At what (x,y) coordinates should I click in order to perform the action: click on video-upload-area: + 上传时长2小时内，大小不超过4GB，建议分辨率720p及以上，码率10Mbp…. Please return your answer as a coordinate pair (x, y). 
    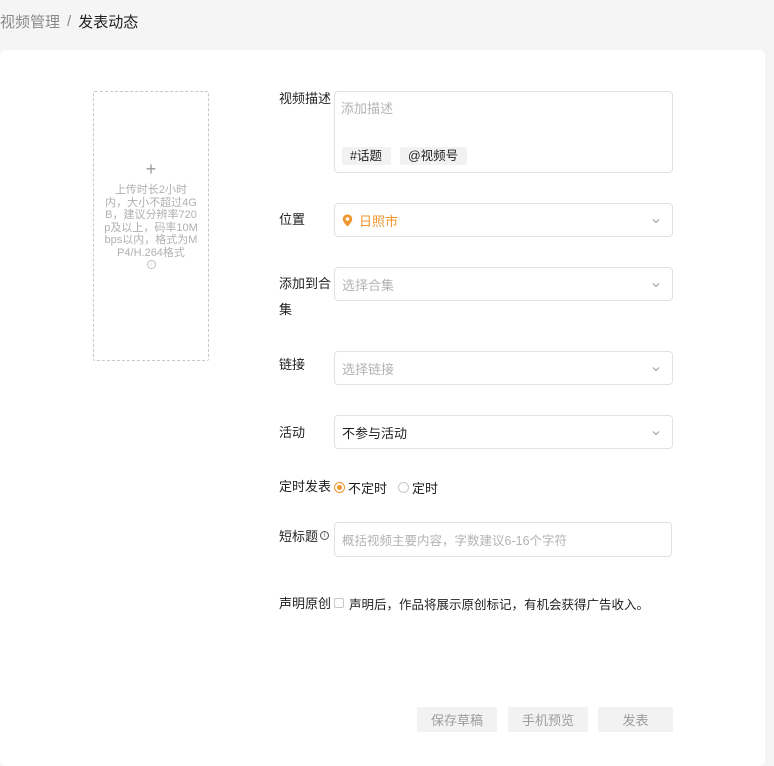
    Looking at the image, I should click on (151, 226).